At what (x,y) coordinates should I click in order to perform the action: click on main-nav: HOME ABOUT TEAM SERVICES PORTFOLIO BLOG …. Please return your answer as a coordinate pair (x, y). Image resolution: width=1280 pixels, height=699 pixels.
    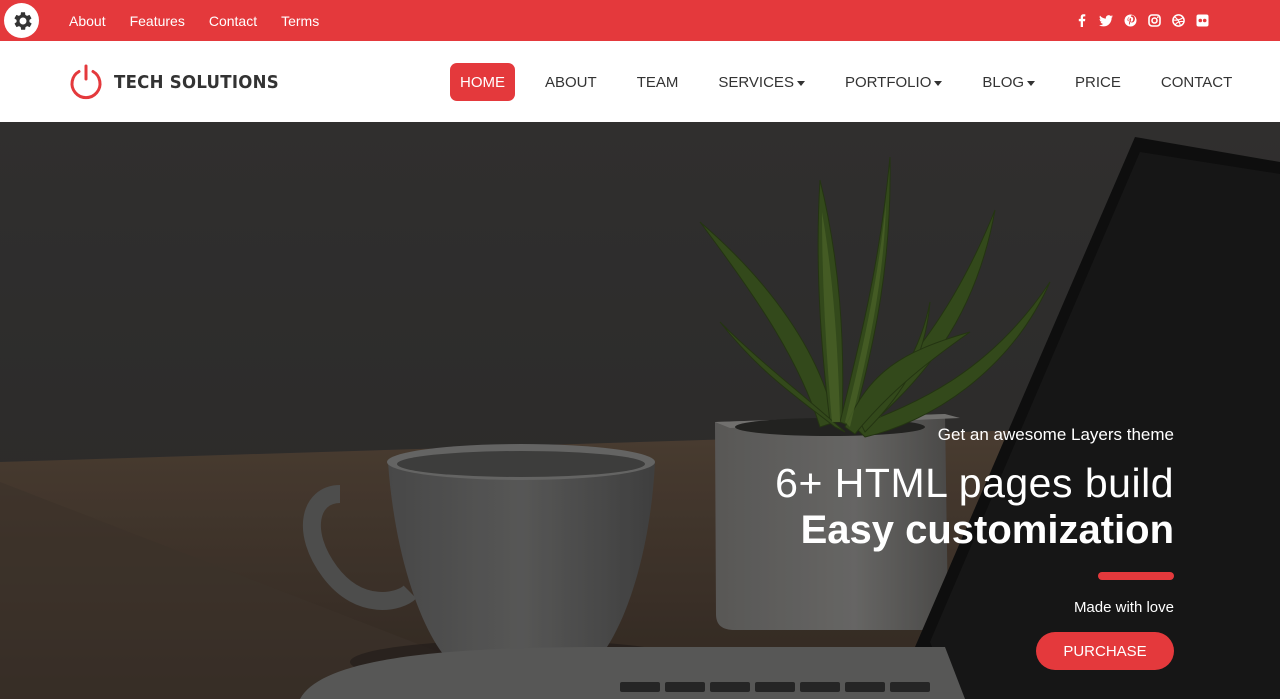
    Looking at the image, I should click on (851, 82).